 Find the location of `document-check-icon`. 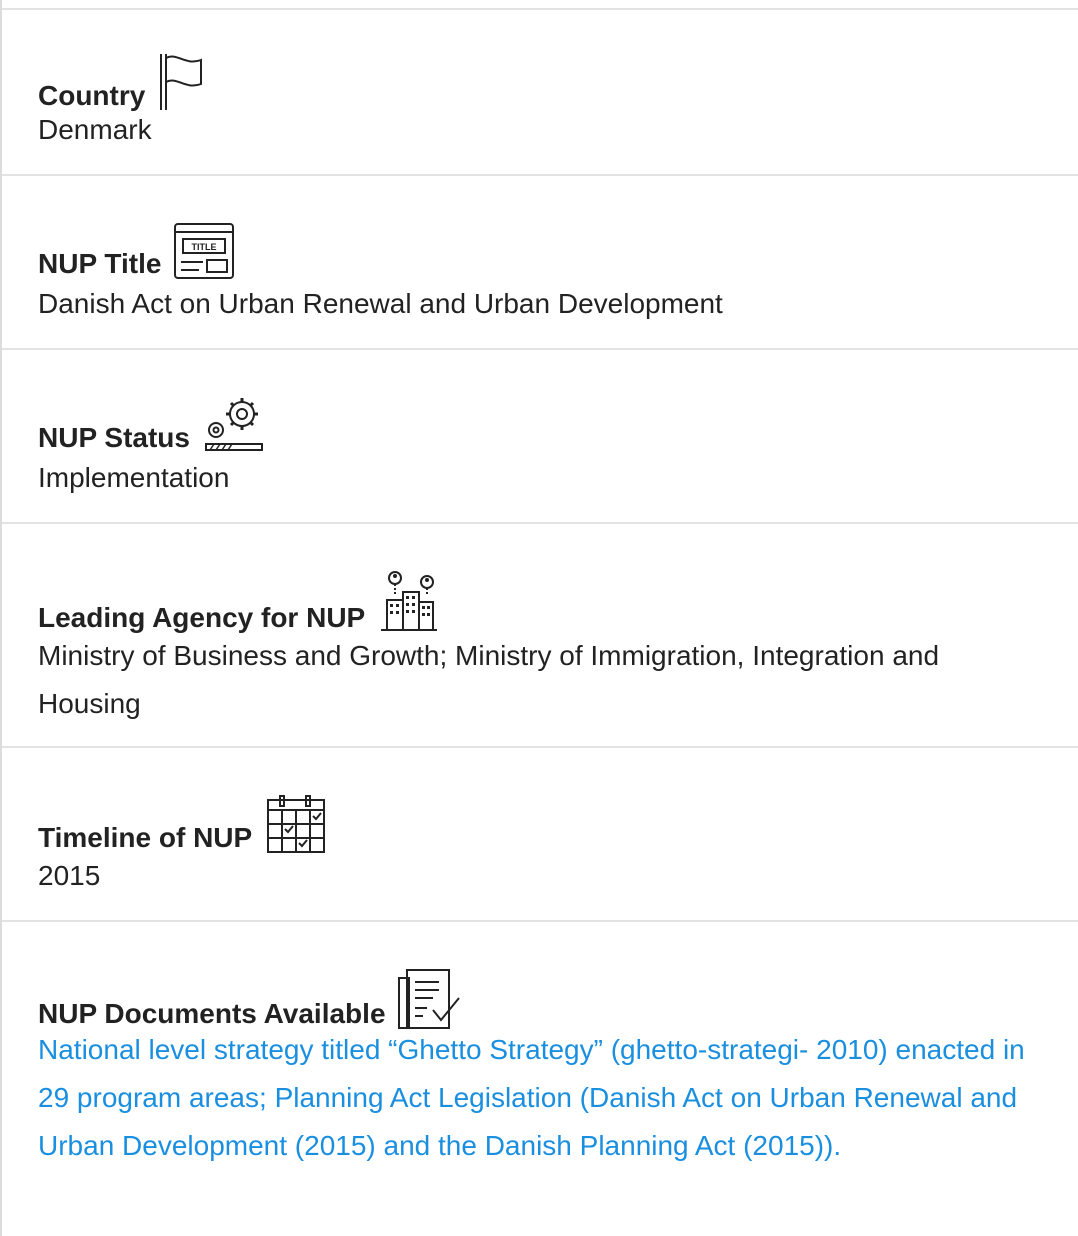

document-check-icon is located at coordinates (430, 999).